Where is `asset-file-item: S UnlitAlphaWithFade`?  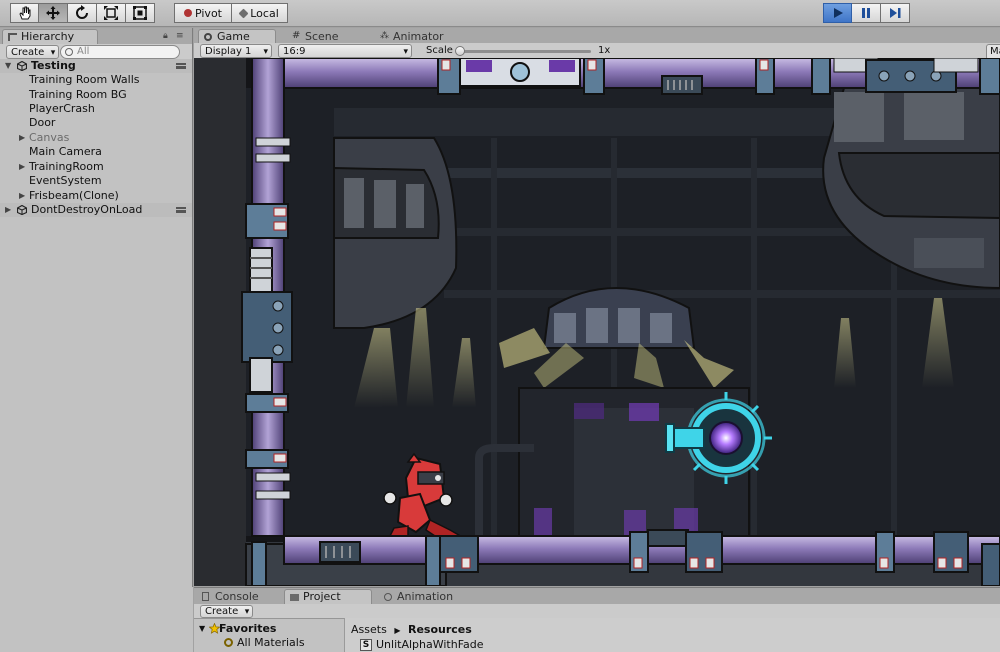 asset-file-item: S UnlitAlphaWithFade is located at coordinates (422, 644).